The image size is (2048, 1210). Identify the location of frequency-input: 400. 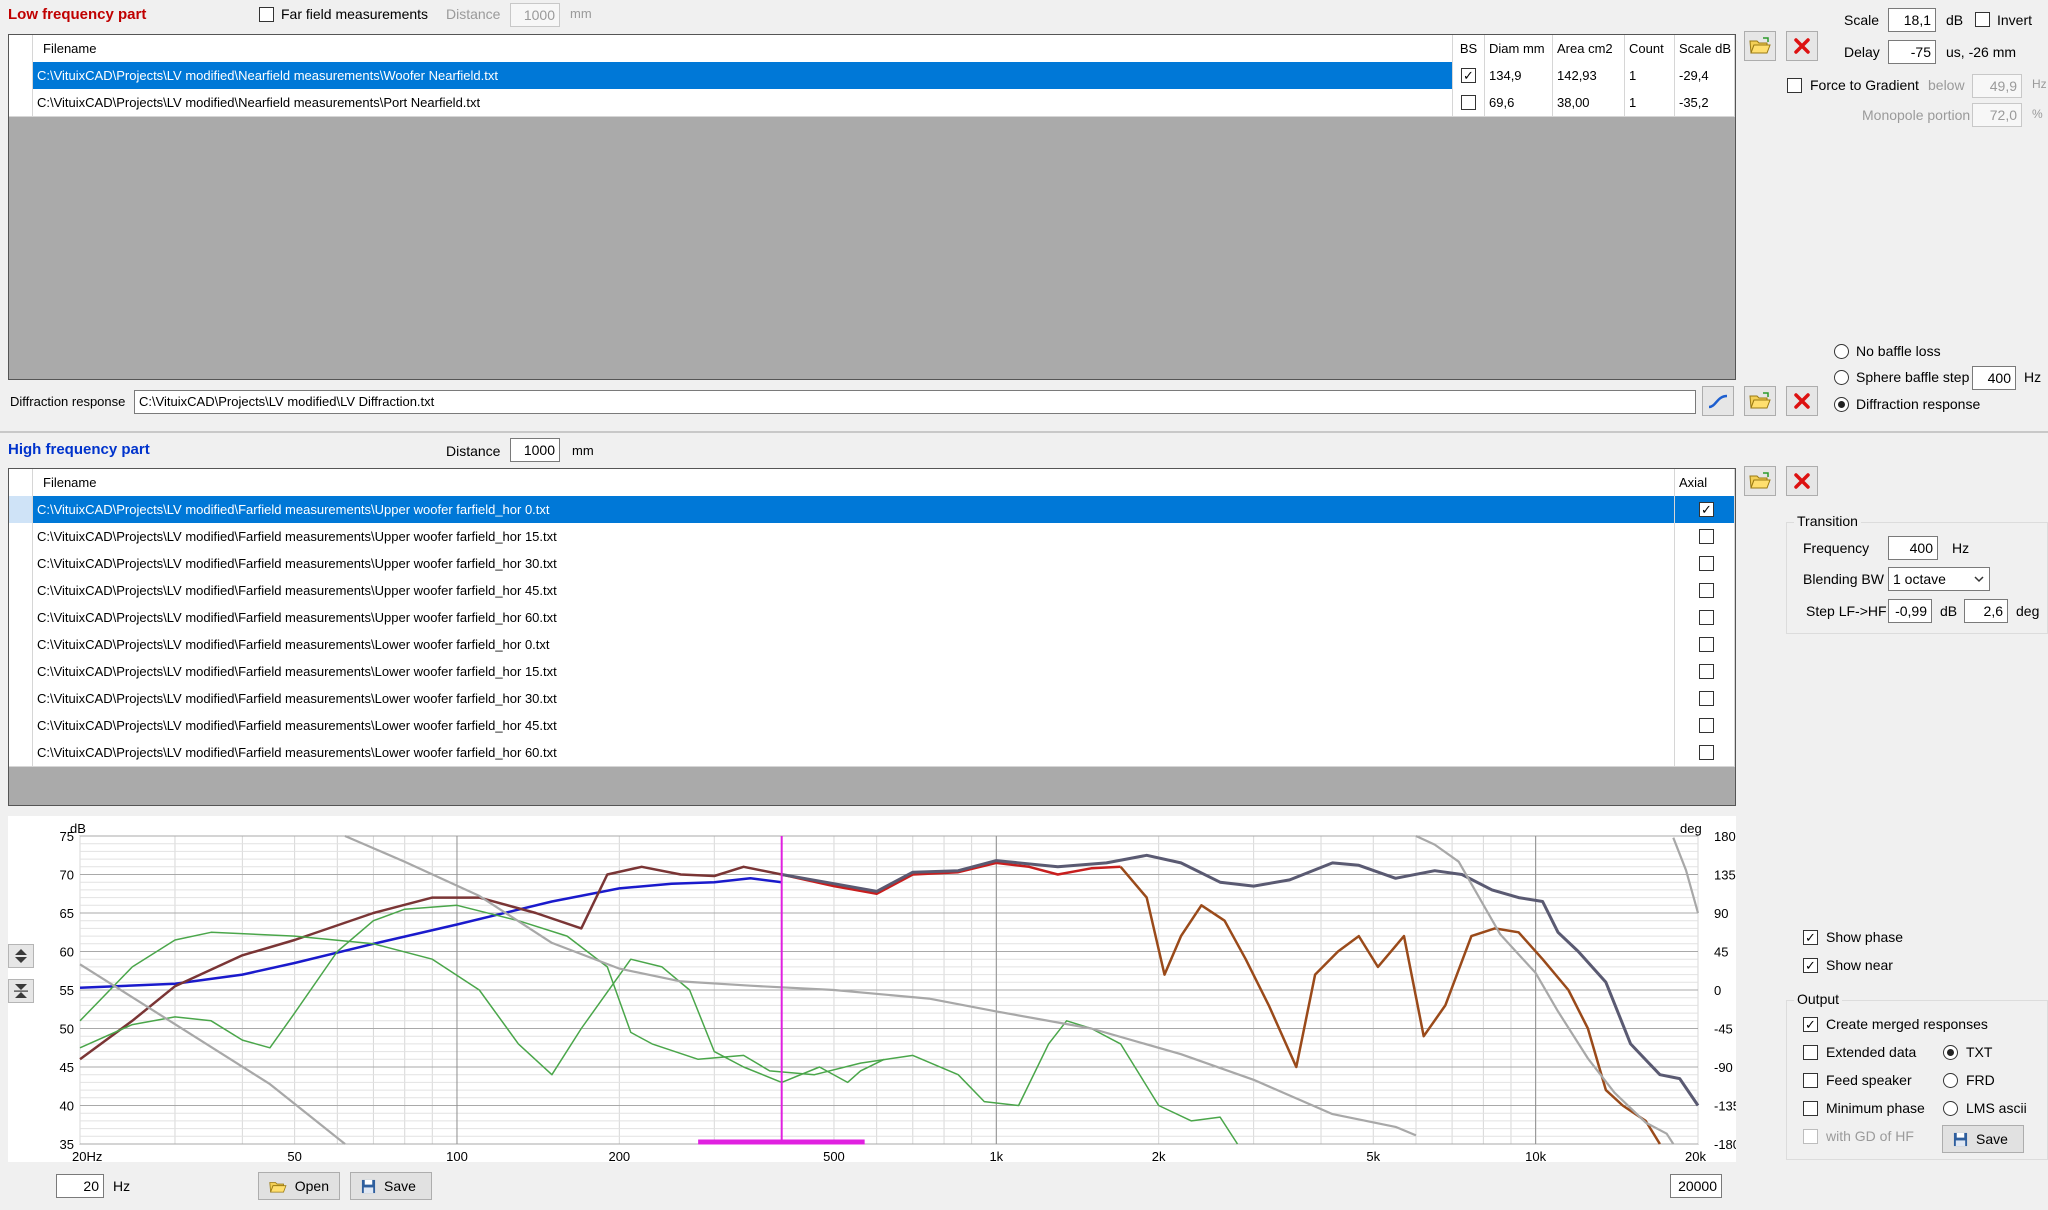
(1913, 548).